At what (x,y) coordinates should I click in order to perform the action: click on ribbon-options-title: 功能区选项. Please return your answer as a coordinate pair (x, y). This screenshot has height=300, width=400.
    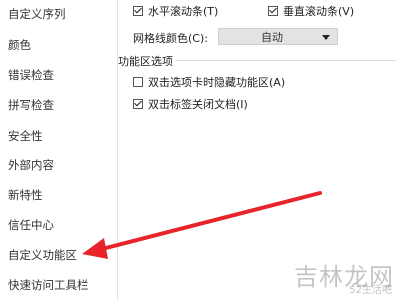
    Looking at the image, I should click on (145, 61).